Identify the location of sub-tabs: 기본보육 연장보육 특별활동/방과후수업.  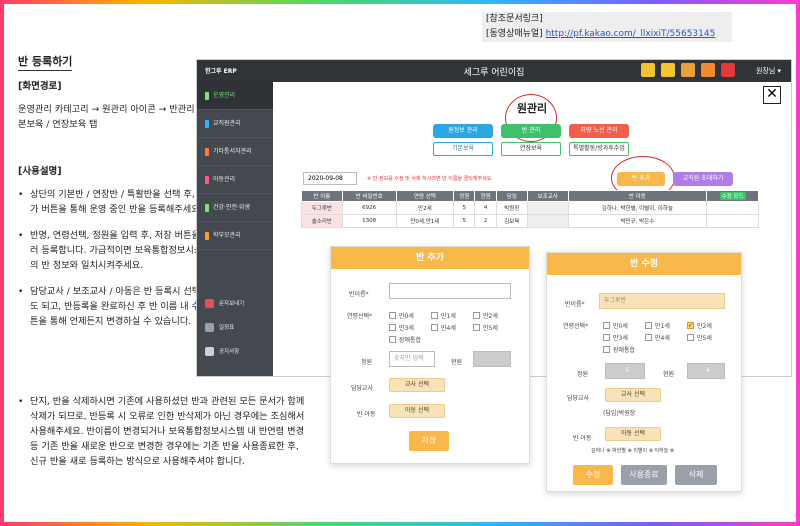
(531, 149).